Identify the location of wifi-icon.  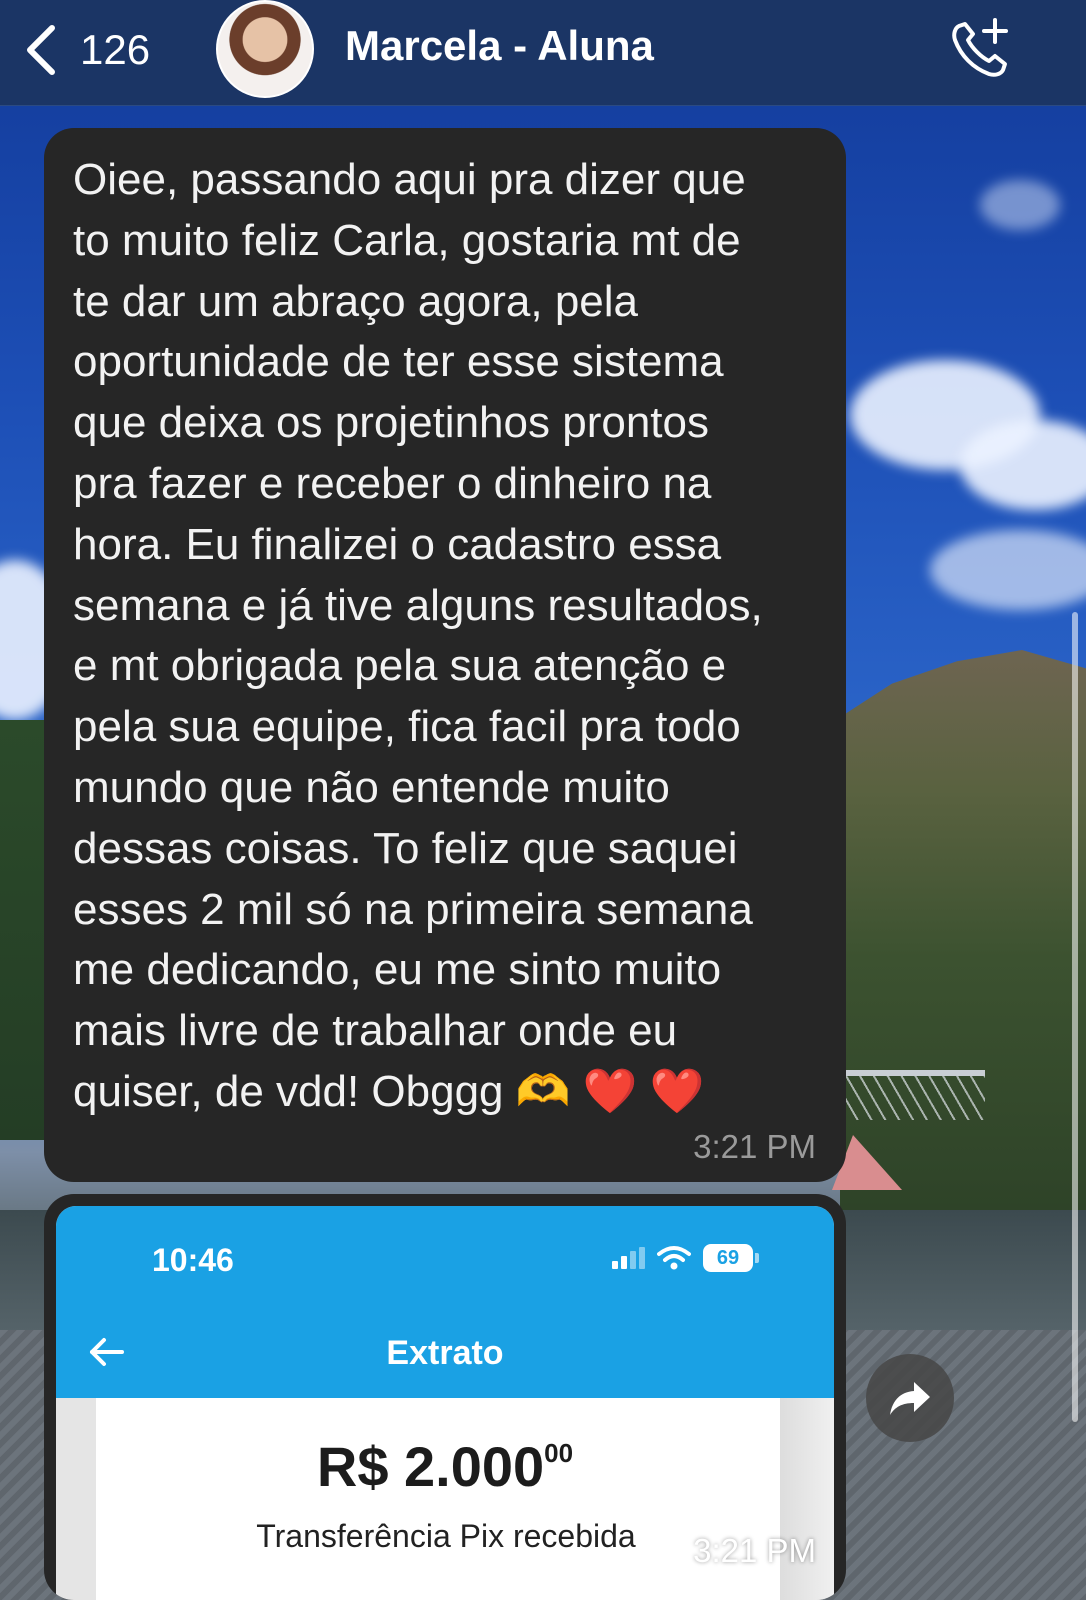
(674, 1258).